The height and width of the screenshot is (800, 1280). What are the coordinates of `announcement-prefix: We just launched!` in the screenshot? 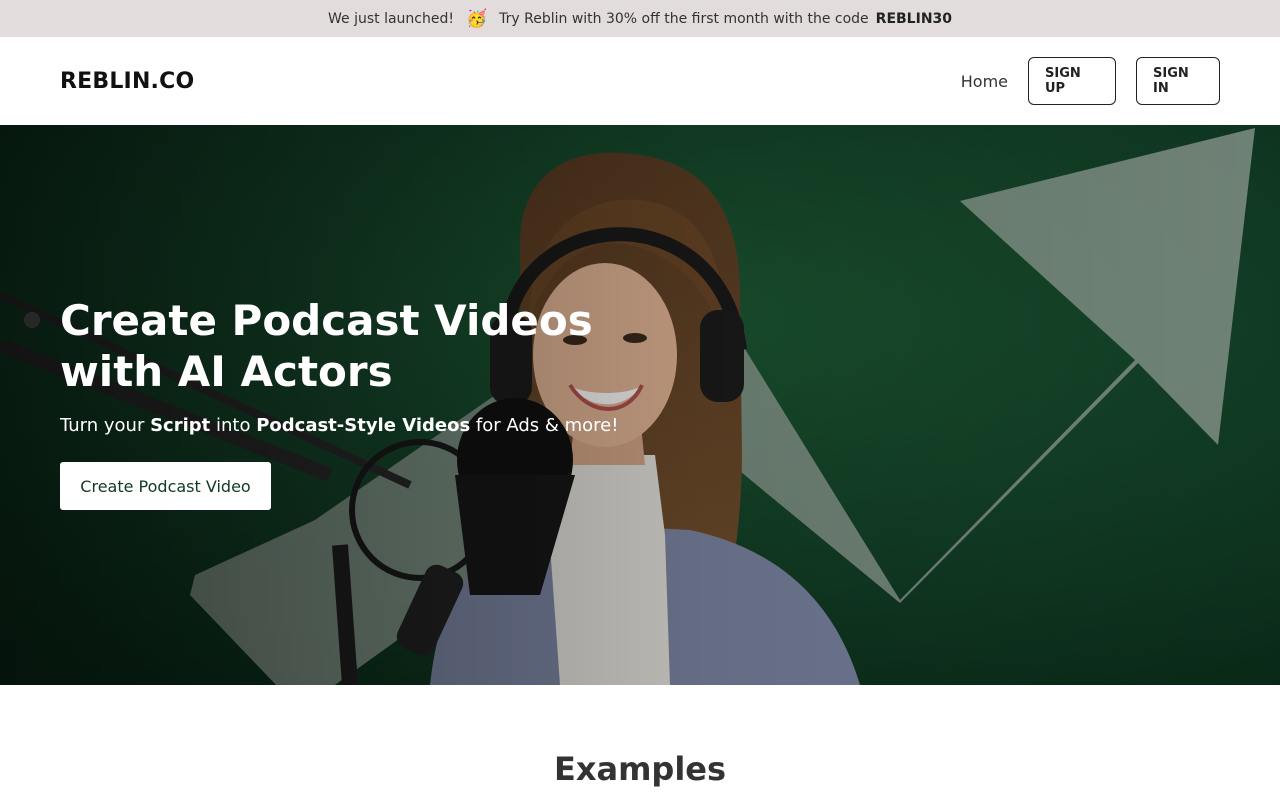 It's located at (390, 18).